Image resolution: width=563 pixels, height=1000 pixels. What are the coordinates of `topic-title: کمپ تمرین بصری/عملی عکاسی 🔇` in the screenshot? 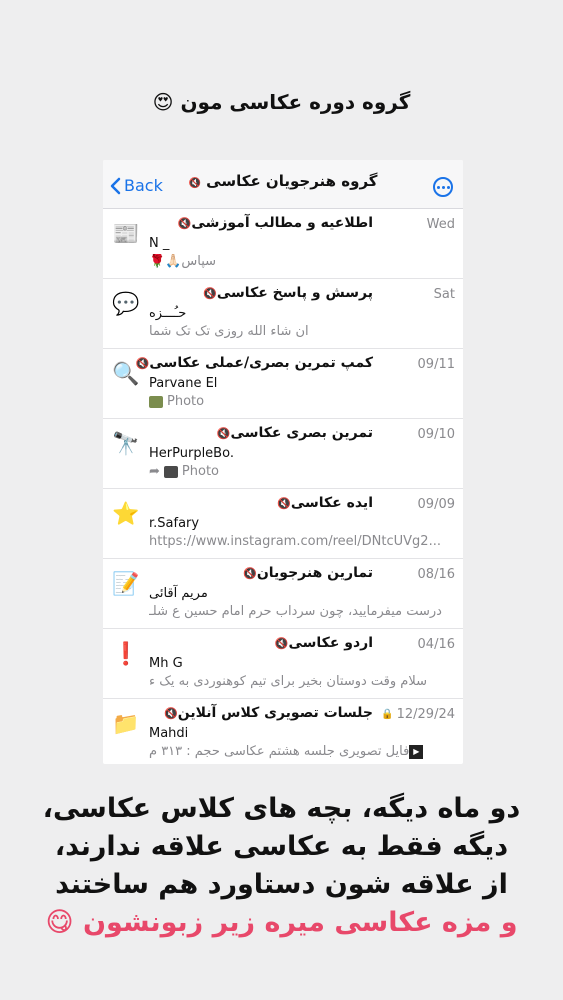 It's located at (254, 363).